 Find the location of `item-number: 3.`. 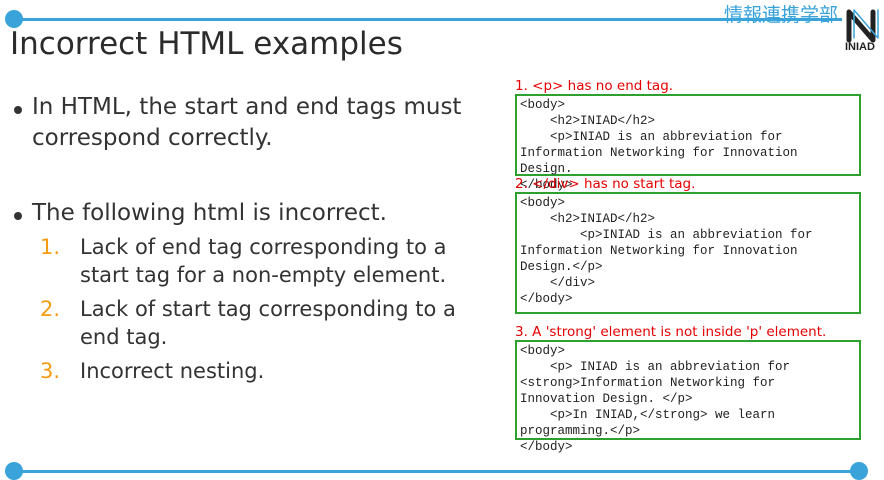

item-number: 3. is located at coordinates (50, 371).